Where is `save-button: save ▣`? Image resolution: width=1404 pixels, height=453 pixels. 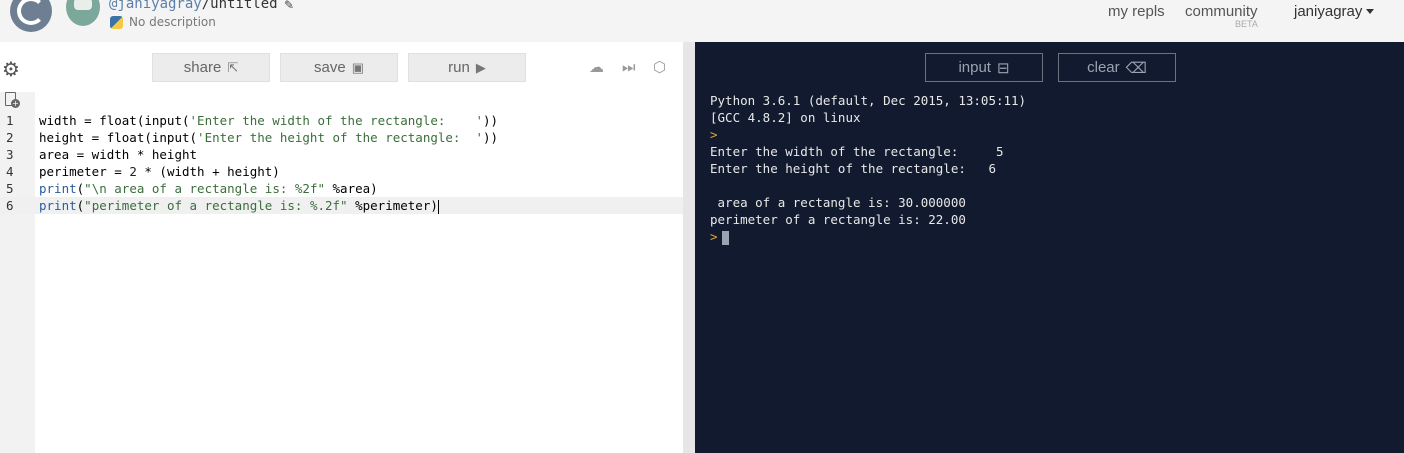 save-button: save ▣ is located at coordinates (339, 67).